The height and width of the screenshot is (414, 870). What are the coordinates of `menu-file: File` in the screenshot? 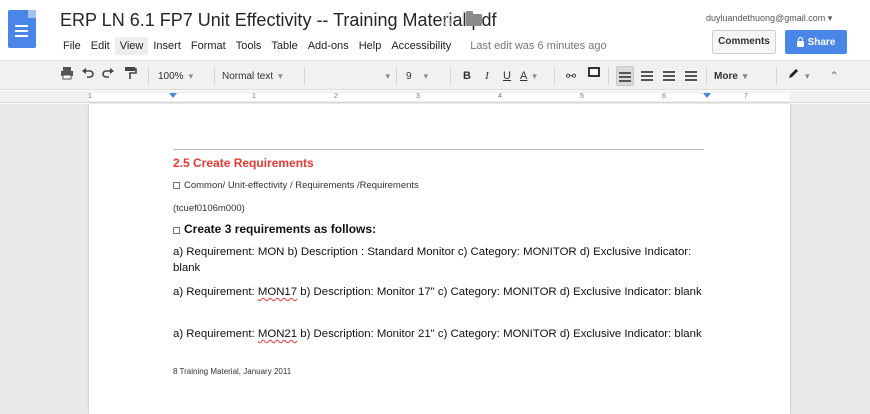 It's located at (72, 46).